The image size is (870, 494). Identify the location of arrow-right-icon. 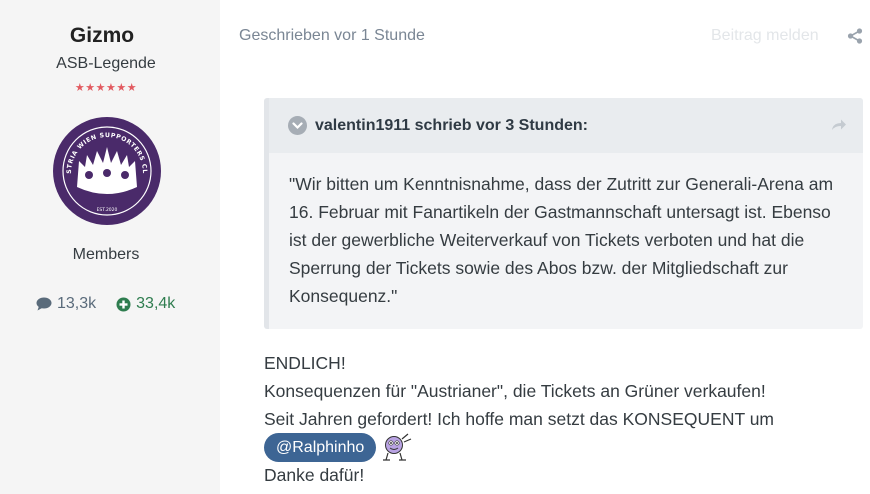
(839, 125).